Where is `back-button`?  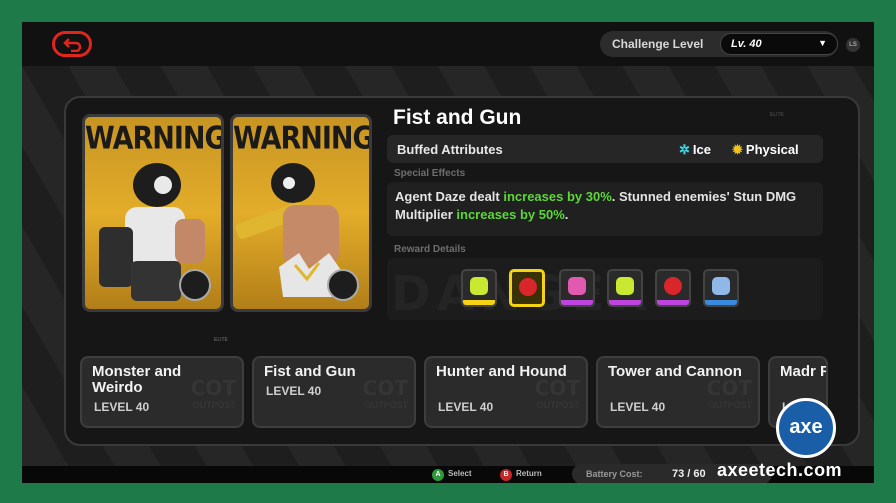 back-button is located at coordinates (72, 44).